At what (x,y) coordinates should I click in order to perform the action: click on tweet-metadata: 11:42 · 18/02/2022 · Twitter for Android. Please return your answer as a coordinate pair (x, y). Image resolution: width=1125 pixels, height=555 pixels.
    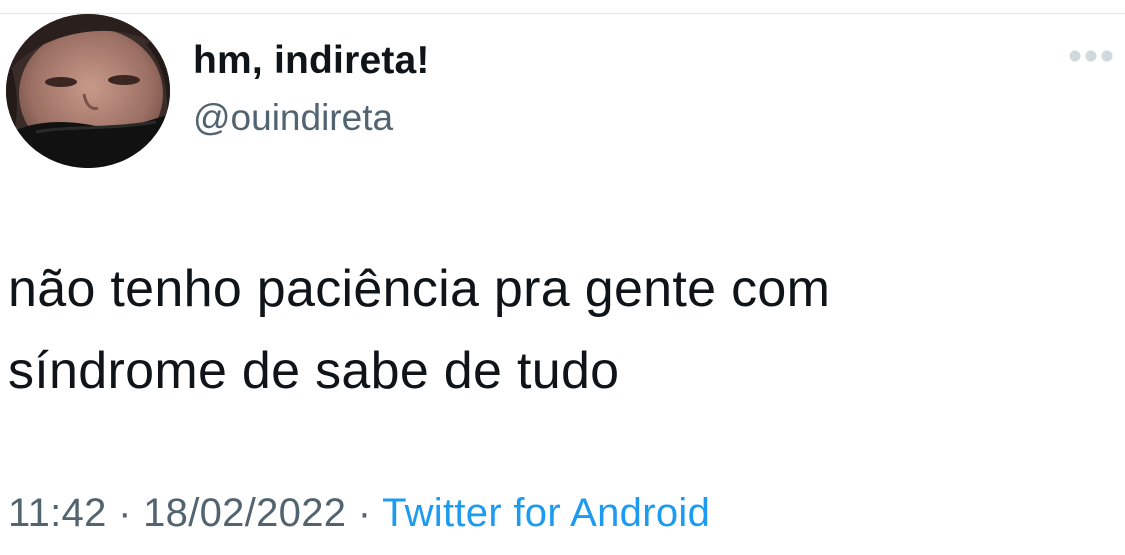
    Looking at the image, I should click on (359, 513).